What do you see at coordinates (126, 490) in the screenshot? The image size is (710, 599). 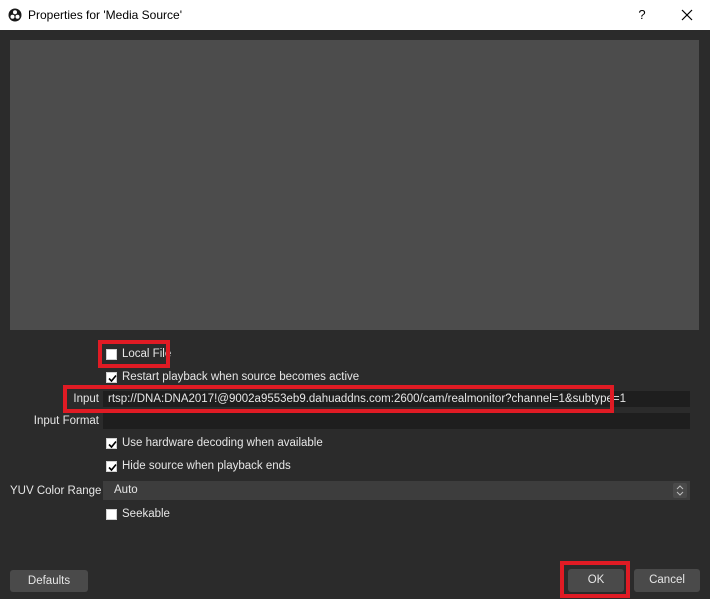 I see `yuv-color-range-value: Auto` at bounding box center [126, 490].